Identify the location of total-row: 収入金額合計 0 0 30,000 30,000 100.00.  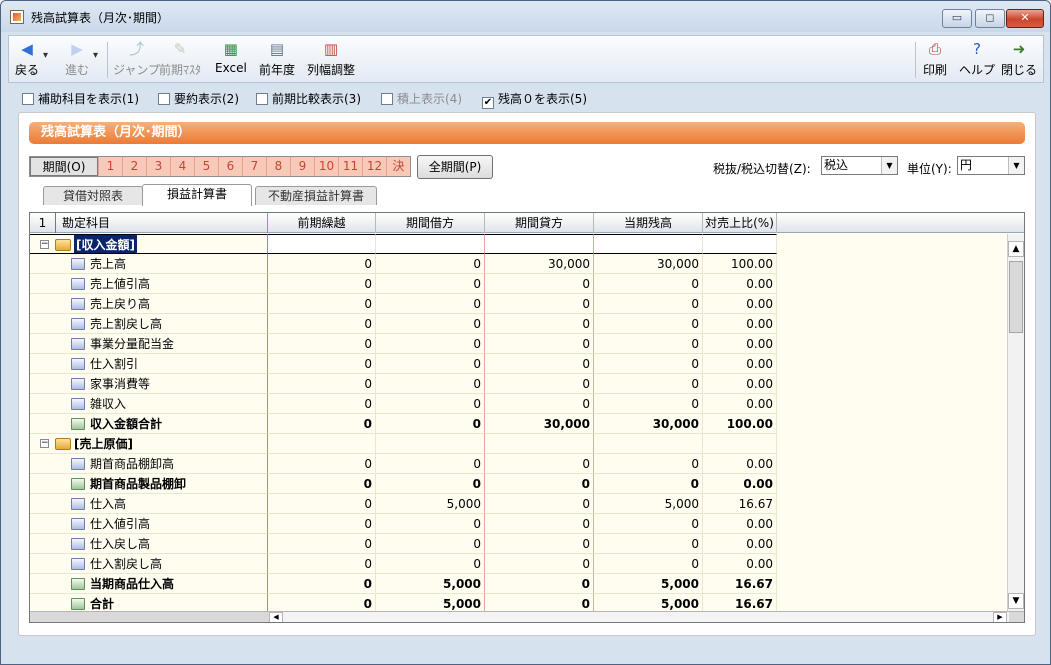
(518, 424).